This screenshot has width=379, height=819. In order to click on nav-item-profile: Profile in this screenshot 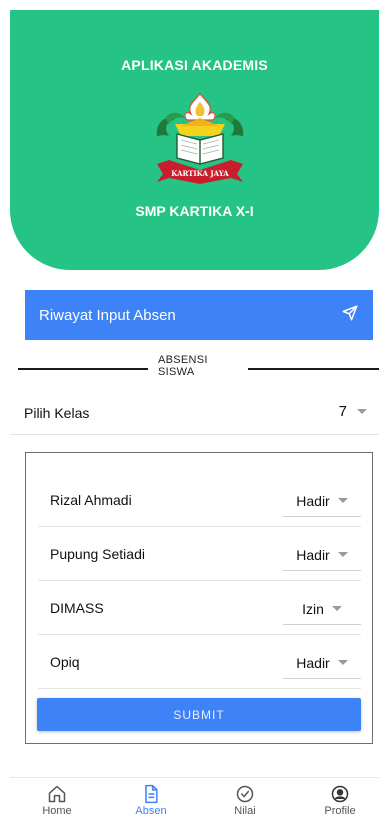, I will do `click(340, 800)`.